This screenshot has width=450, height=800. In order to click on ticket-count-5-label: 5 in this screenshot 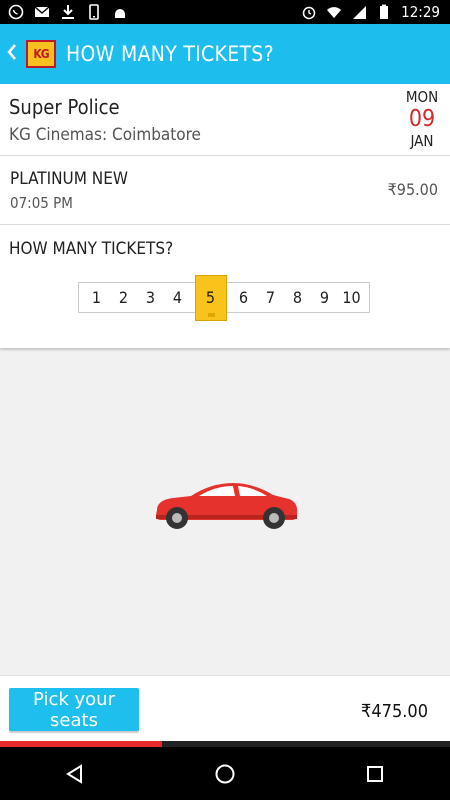, I will do `click(210, 297)`.